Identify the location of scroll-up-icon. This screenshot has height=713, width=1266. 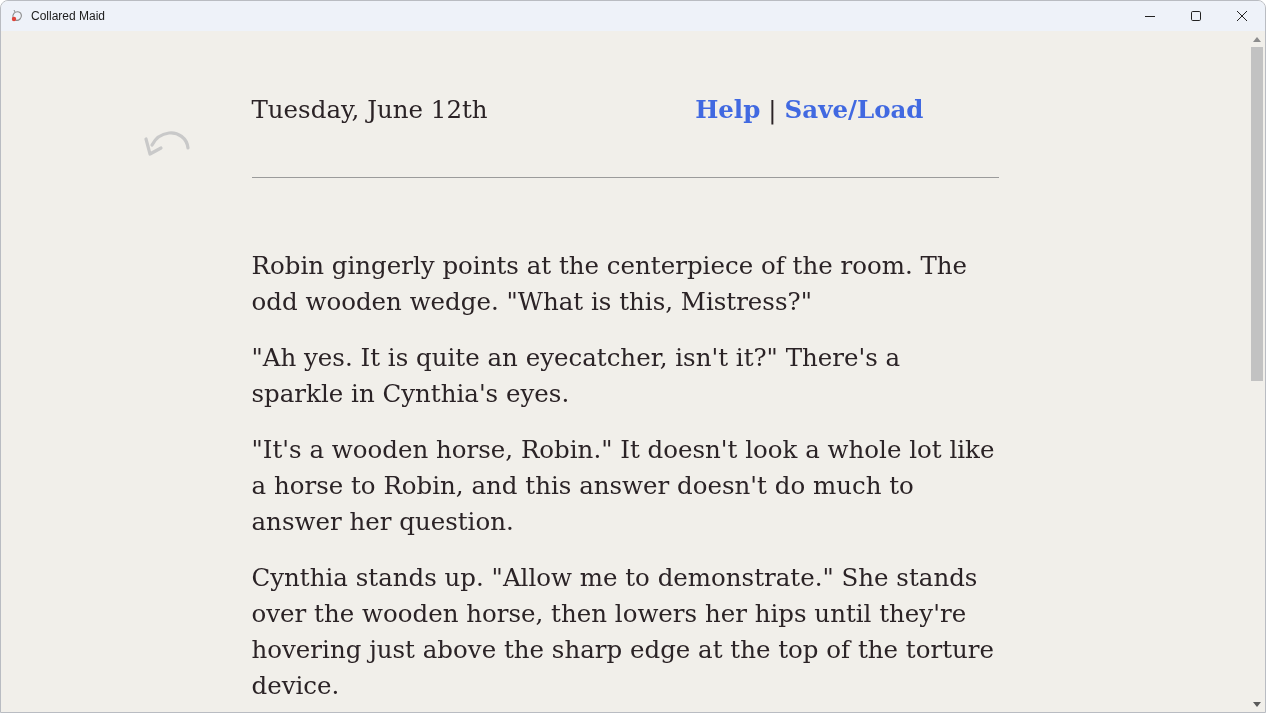
(1257, 39).